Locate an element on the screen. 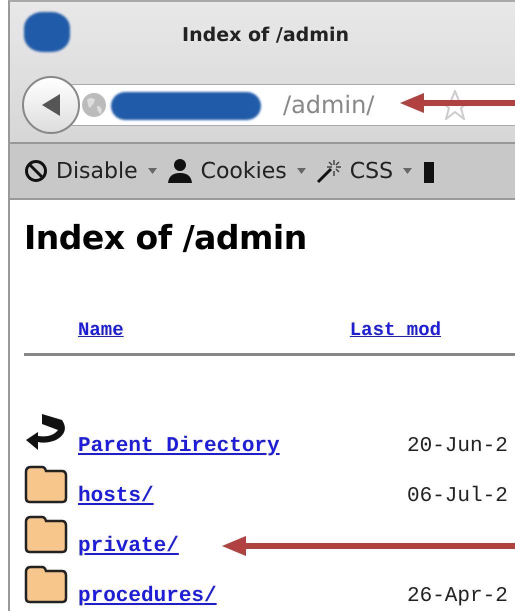  column-header-link: Name is located at coordinates (214, 330).